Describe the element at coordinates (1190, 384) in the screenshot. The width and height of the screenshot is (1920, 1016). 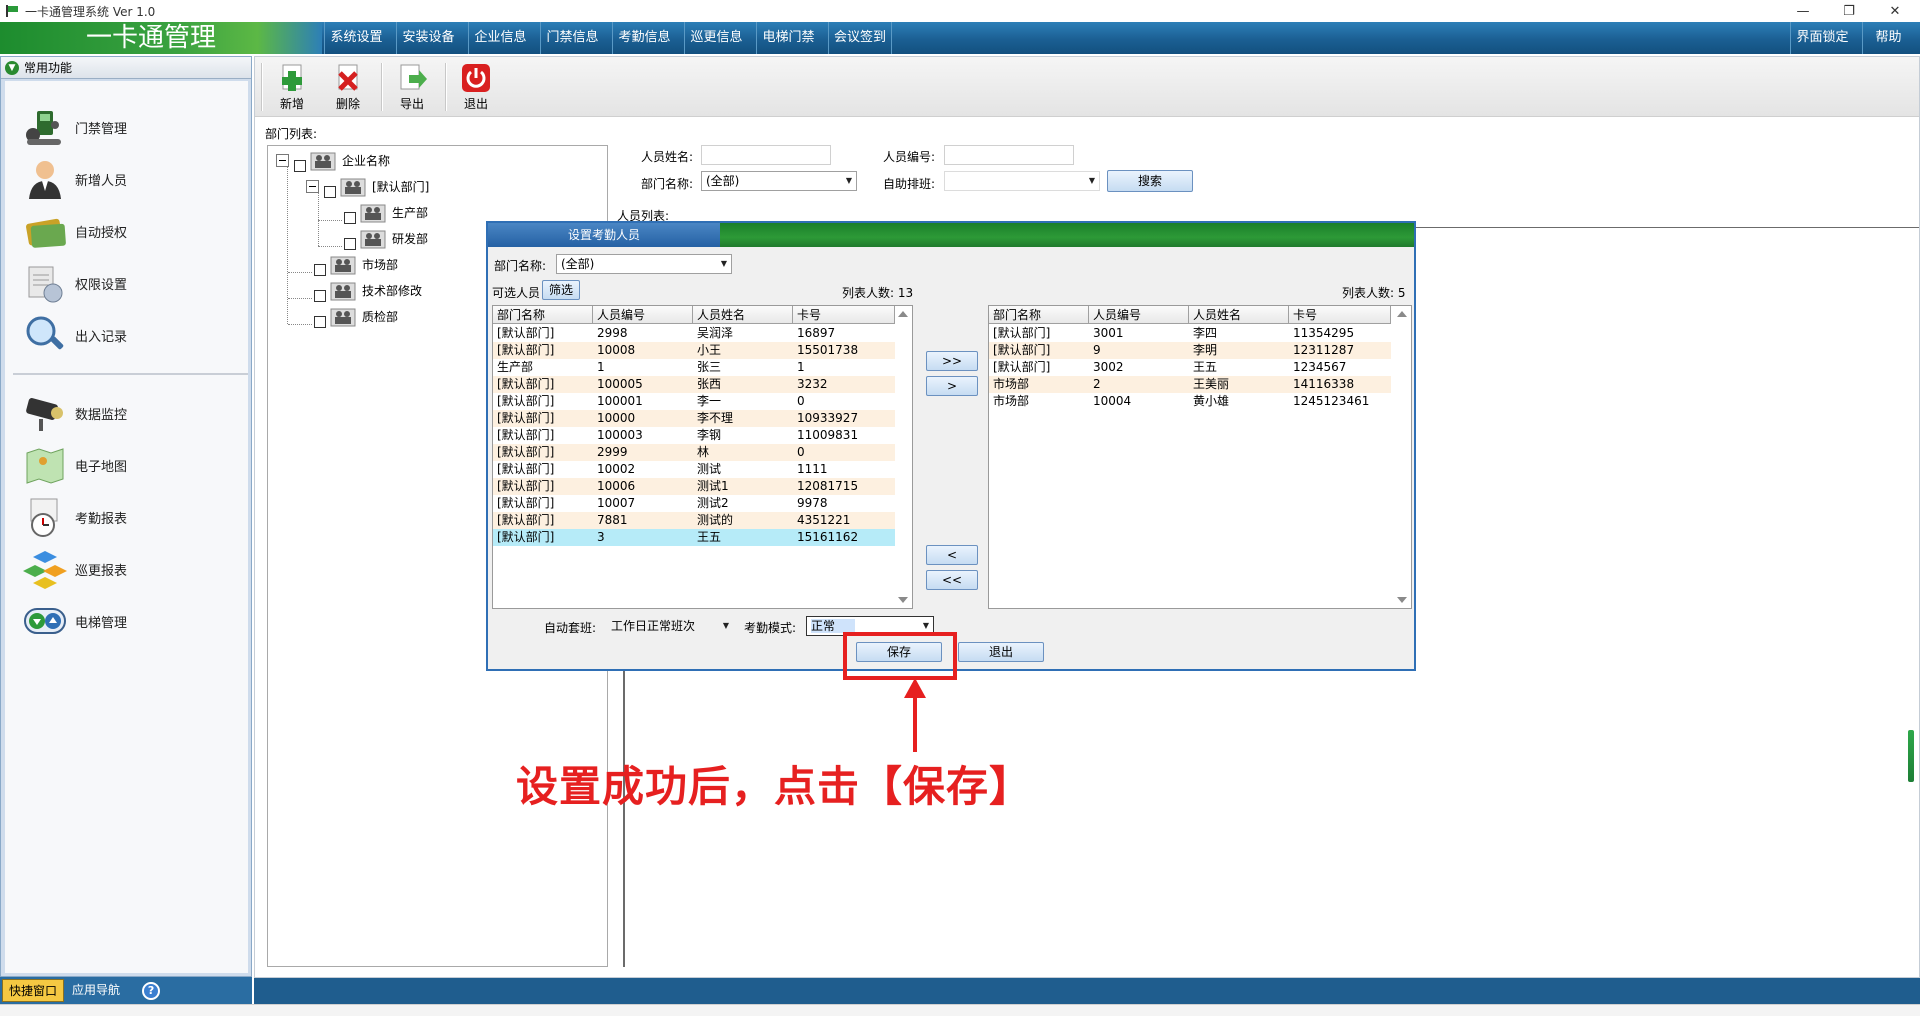
I see `table-row: 市场部 2 王美丽 14116338` at that location.